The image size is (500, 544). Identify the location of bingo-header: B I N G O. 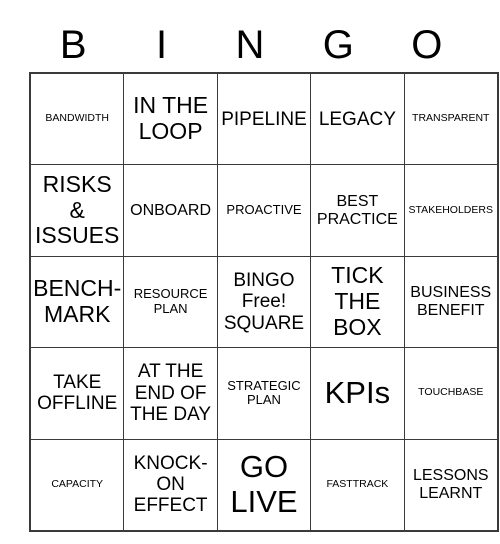
(250, 45).